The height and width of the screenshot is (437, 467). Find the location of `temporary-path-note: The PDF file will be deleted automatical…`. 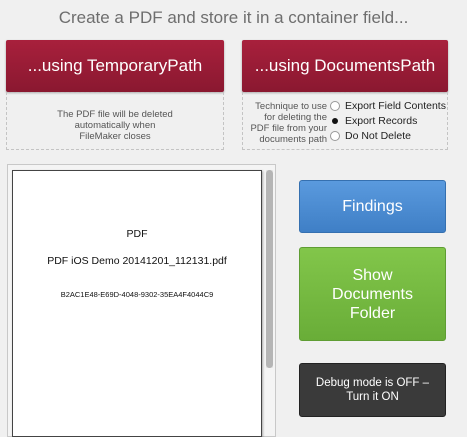

temporary-path-note: The PDF file will be deleted automatical… is located at coordinates (115, 125).